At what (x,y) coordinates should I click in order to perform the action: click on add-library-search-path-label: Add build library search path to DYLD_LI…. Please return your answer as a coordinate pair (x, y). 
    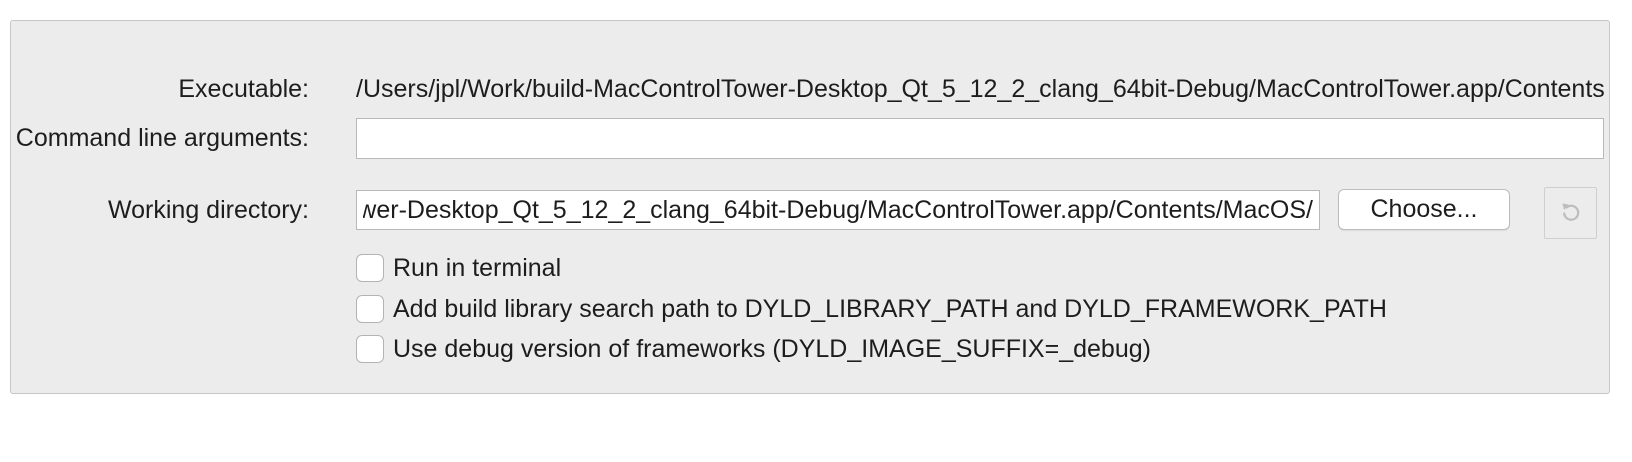
    Looking at the image, I should click on (890, 308).